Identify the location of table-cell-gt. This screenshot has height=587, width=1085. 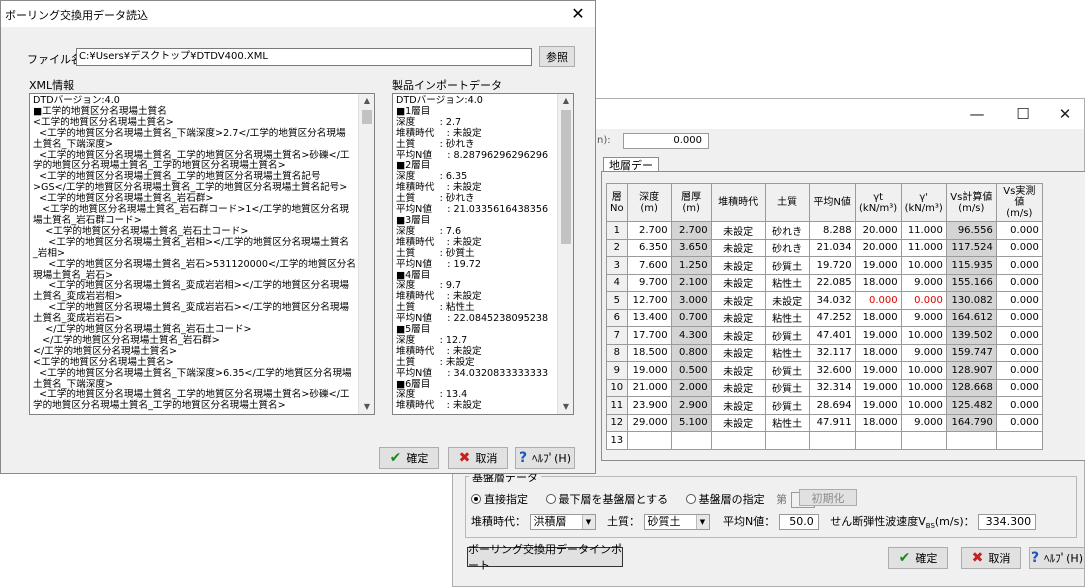
(878, 440).